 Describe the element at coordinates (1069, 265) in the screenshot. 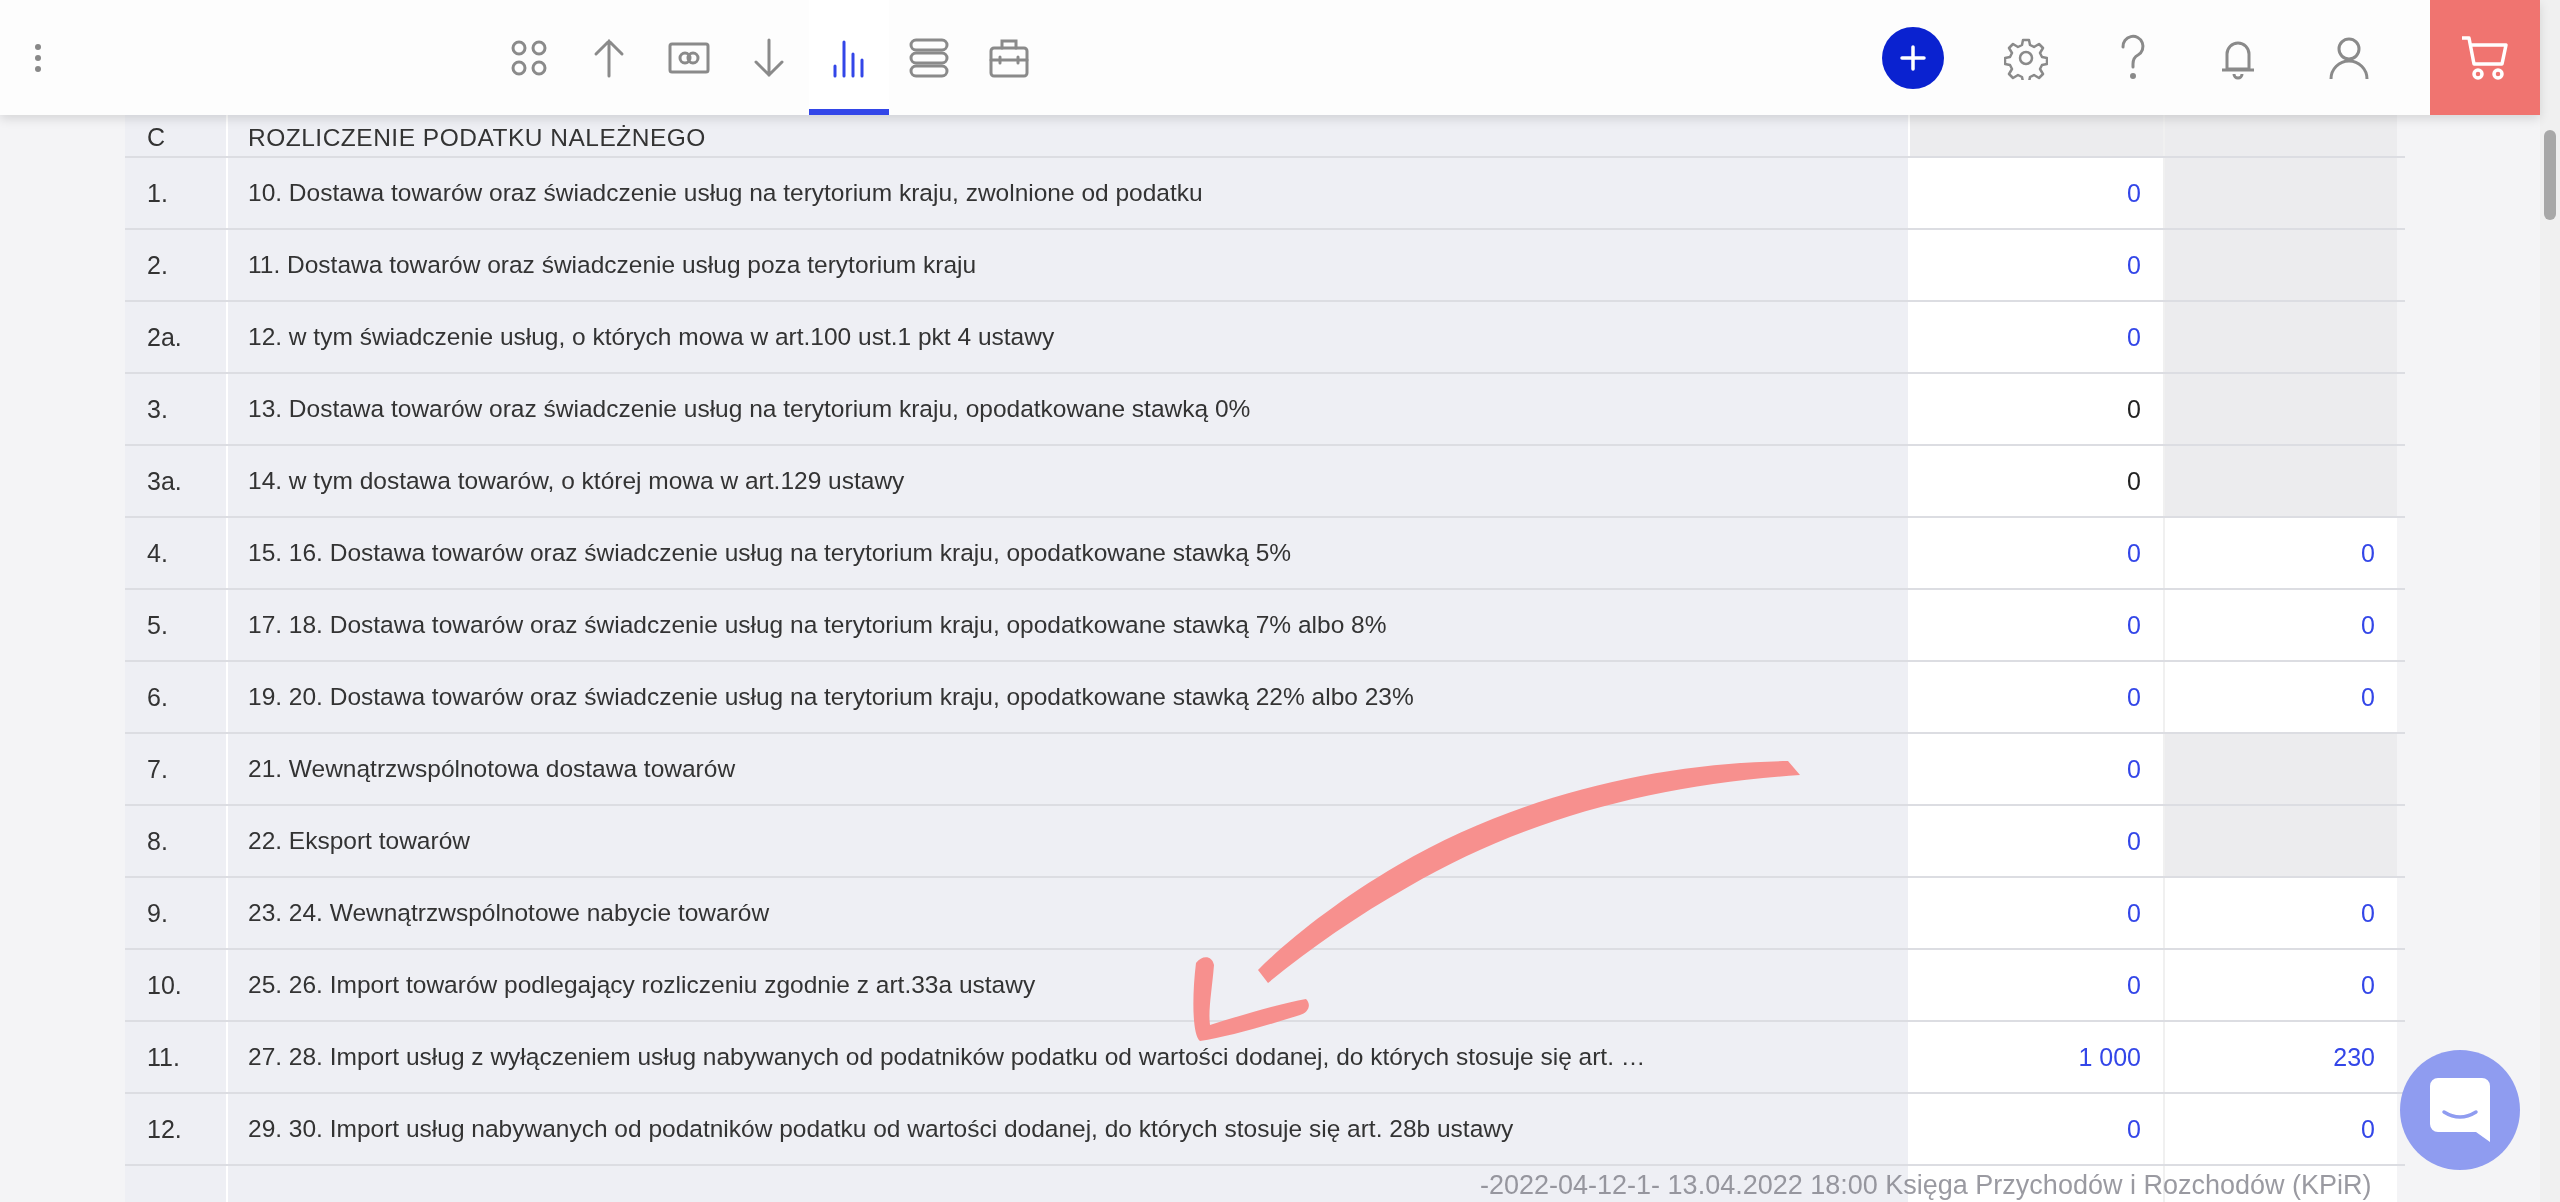

I see `row-label: 11. Dostawa towarów oraz świadczenie usług poza terytorium kraju` at that location.